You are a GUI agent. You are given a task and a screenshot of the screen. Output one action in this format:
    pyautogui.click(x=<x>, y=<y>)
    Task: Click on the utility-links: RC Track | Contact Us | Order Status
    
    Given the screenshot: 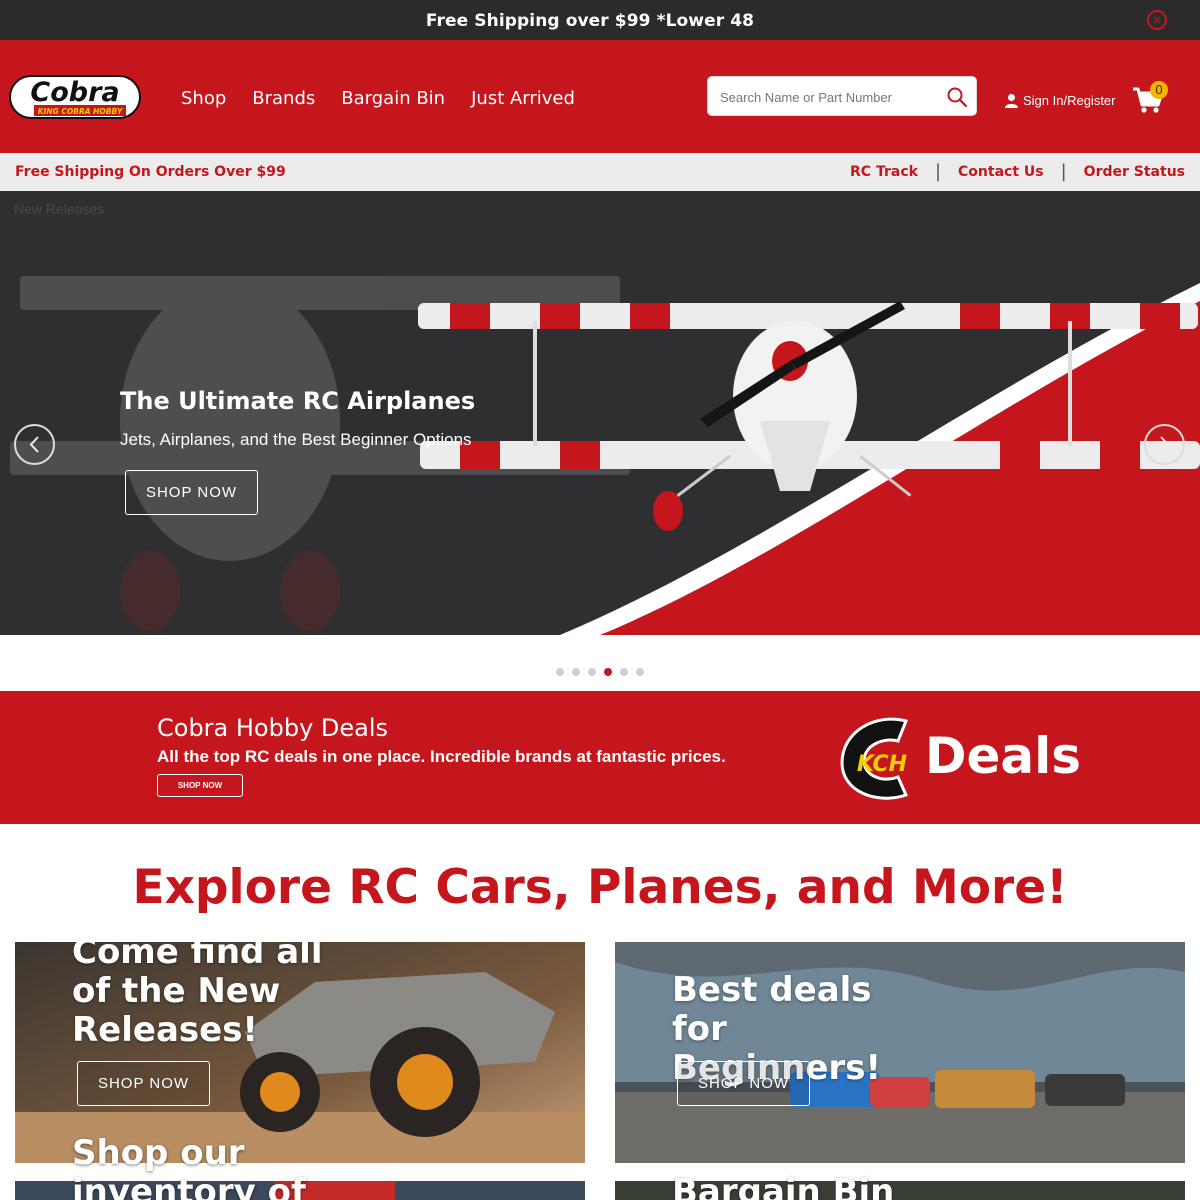 What is the action you would take?
    pyautogui.click(x=1017, y=172)
    